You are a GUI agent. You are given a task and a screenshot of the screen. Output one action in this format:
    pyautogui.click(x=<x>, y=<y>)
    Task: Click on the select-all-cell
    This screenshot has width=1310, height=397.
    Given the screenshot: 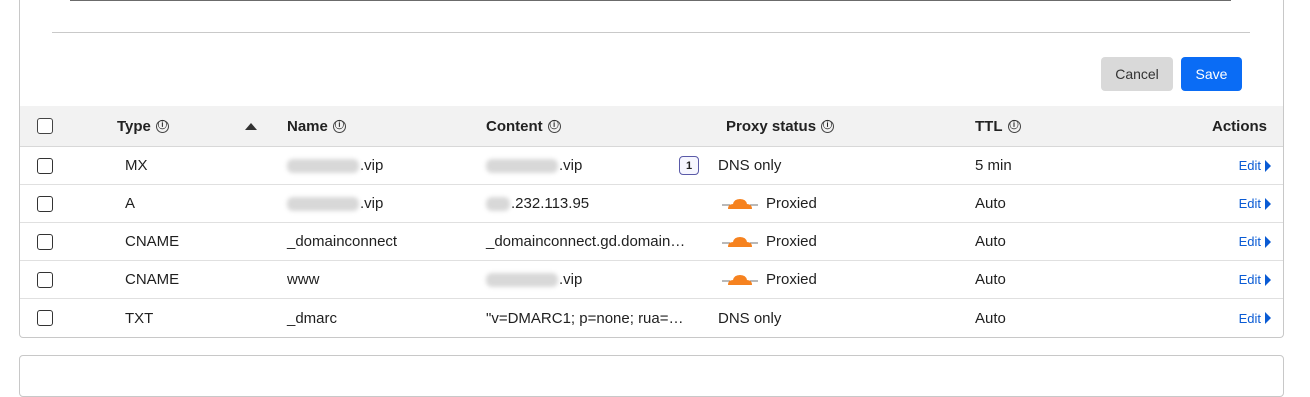 What is the action you would take?
    pyautogui.click(x=45, y=126)
    